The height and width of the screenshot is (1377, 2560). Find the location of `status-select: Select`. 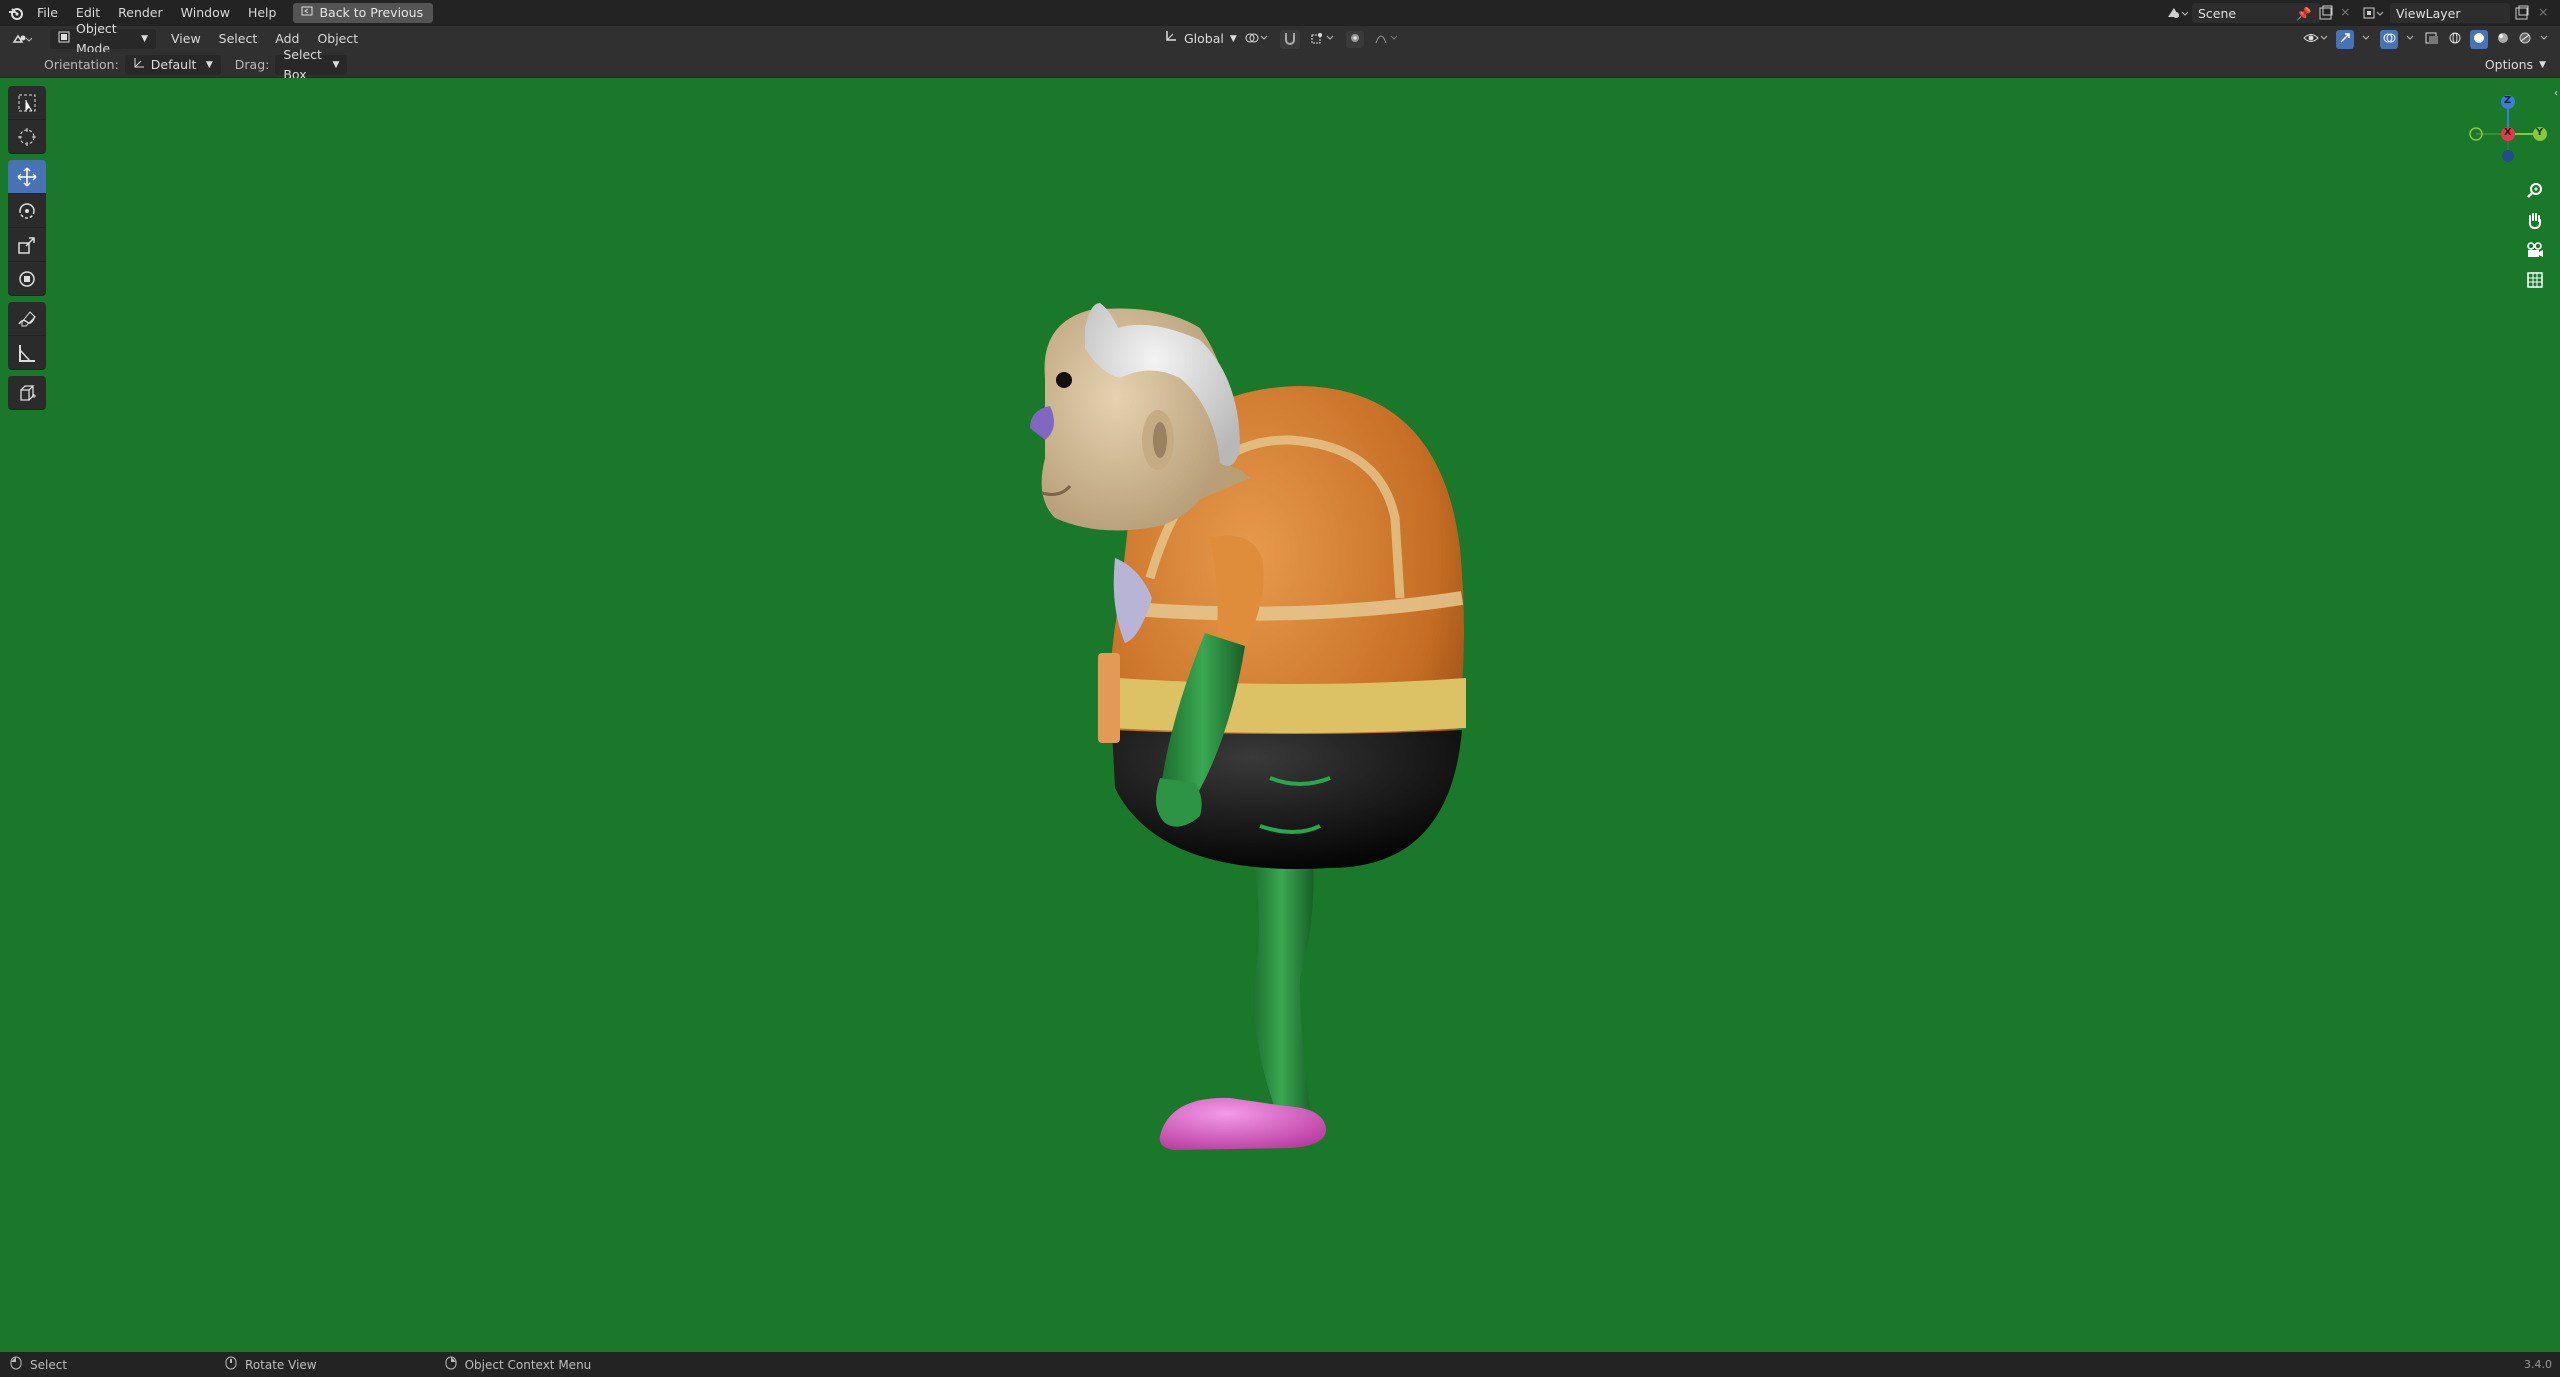

status-select: Select is located at coordinates (38, 1364).